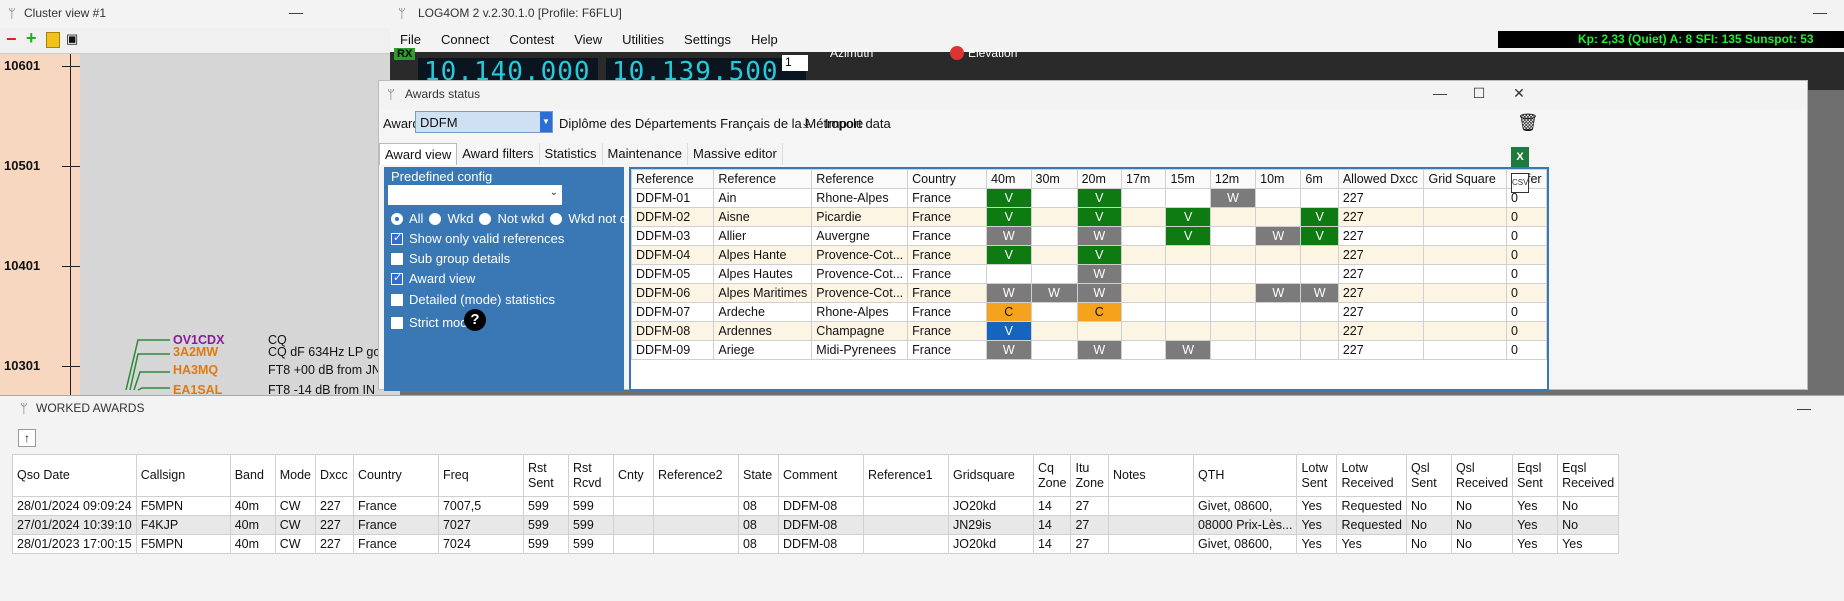  I want to click on radio-all, so click(397, 218).